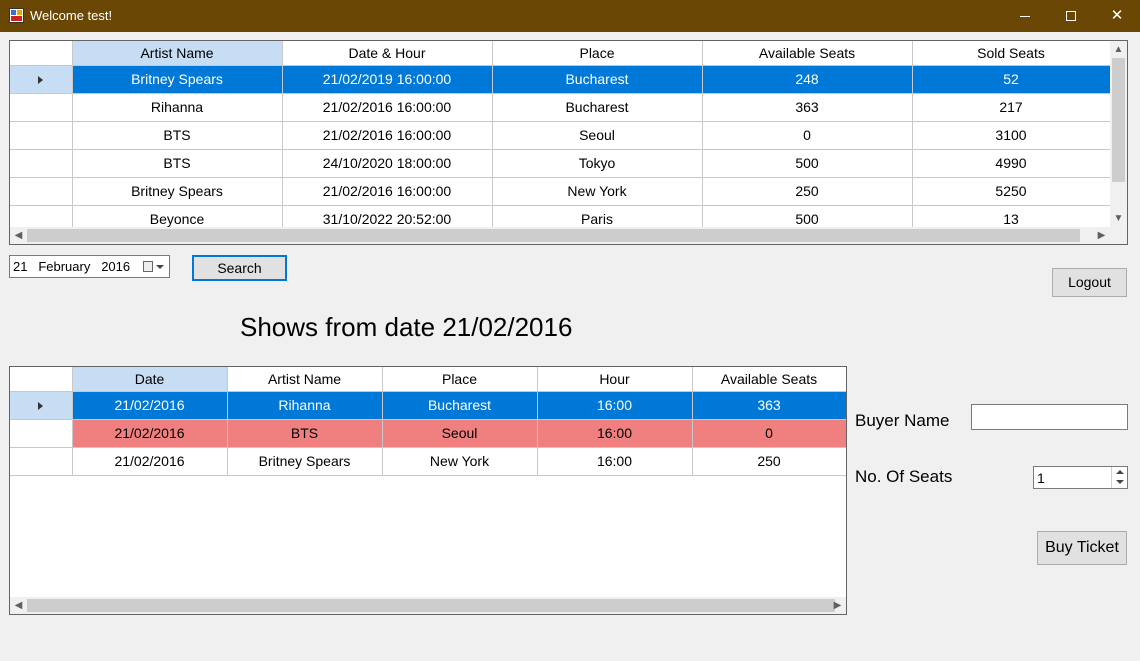 Image resolution: width=1140 pixels, height=661 pixels. What do you see at coordinates (1011, 191) in the screenshot?
I see `cell-sold-seats: 5250` at bounding box center [1011, 191].